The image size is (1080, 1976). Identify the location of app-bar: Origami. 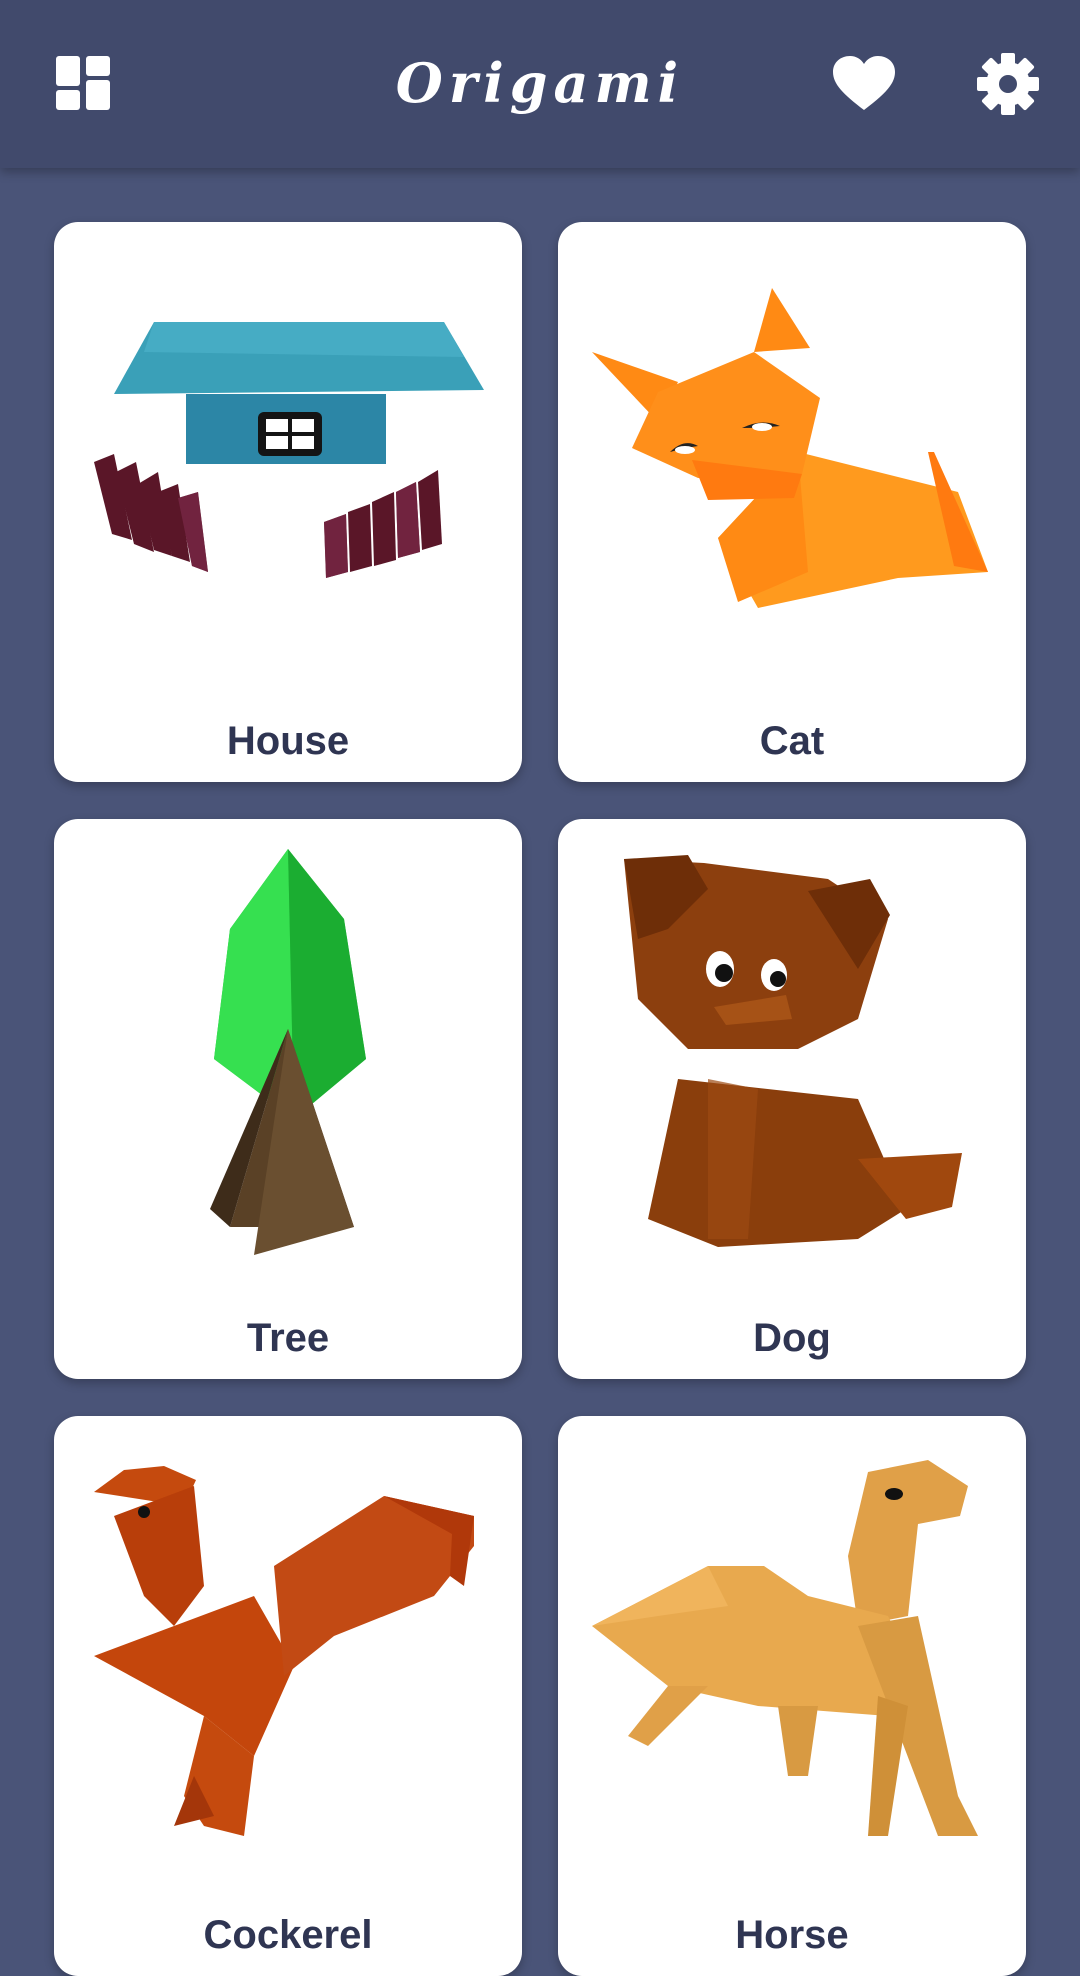
(540, 84).